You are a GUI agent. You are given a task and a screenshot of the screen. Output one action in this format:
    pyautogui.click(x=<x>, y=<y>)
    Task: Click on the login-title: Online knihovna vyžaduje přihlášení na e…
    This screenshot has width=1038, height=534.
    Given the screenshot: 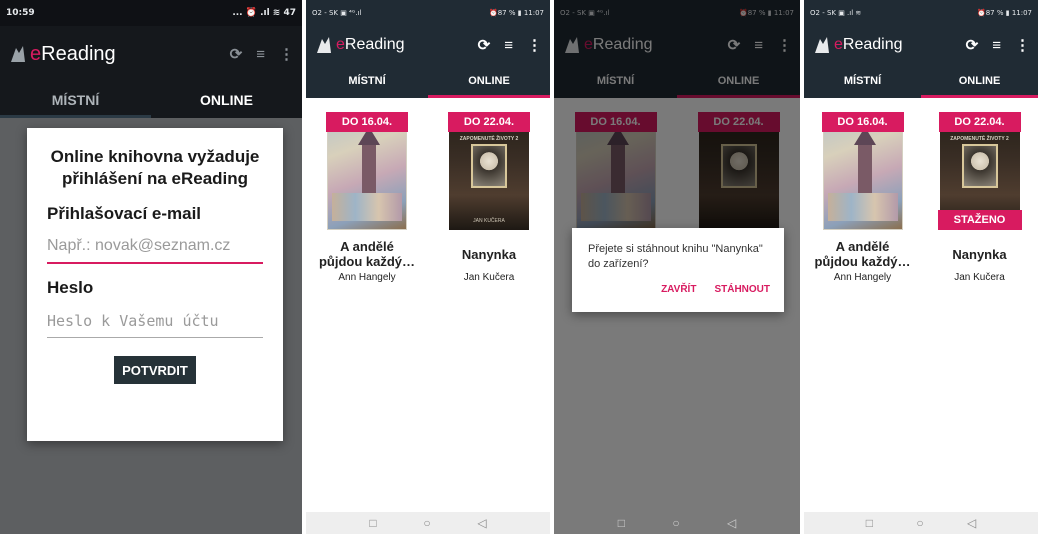 What is the action you would take?
    pyautogui.click(x=155, y=167)
    